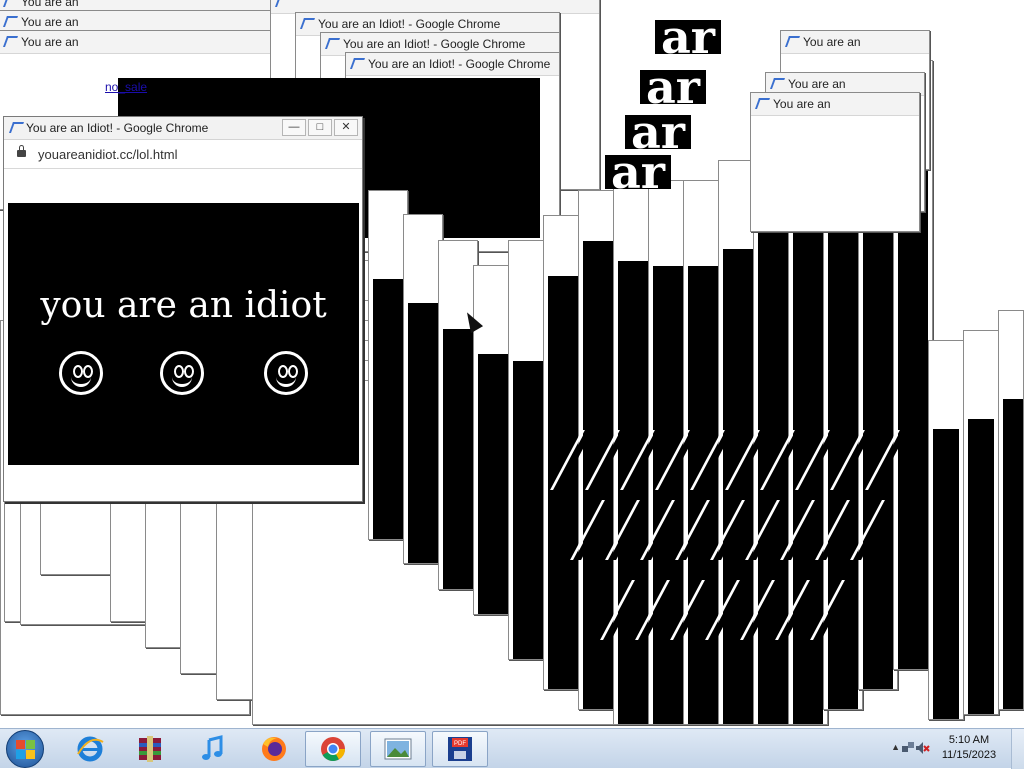  I want to click on music-note-icon, so click(212, 747).